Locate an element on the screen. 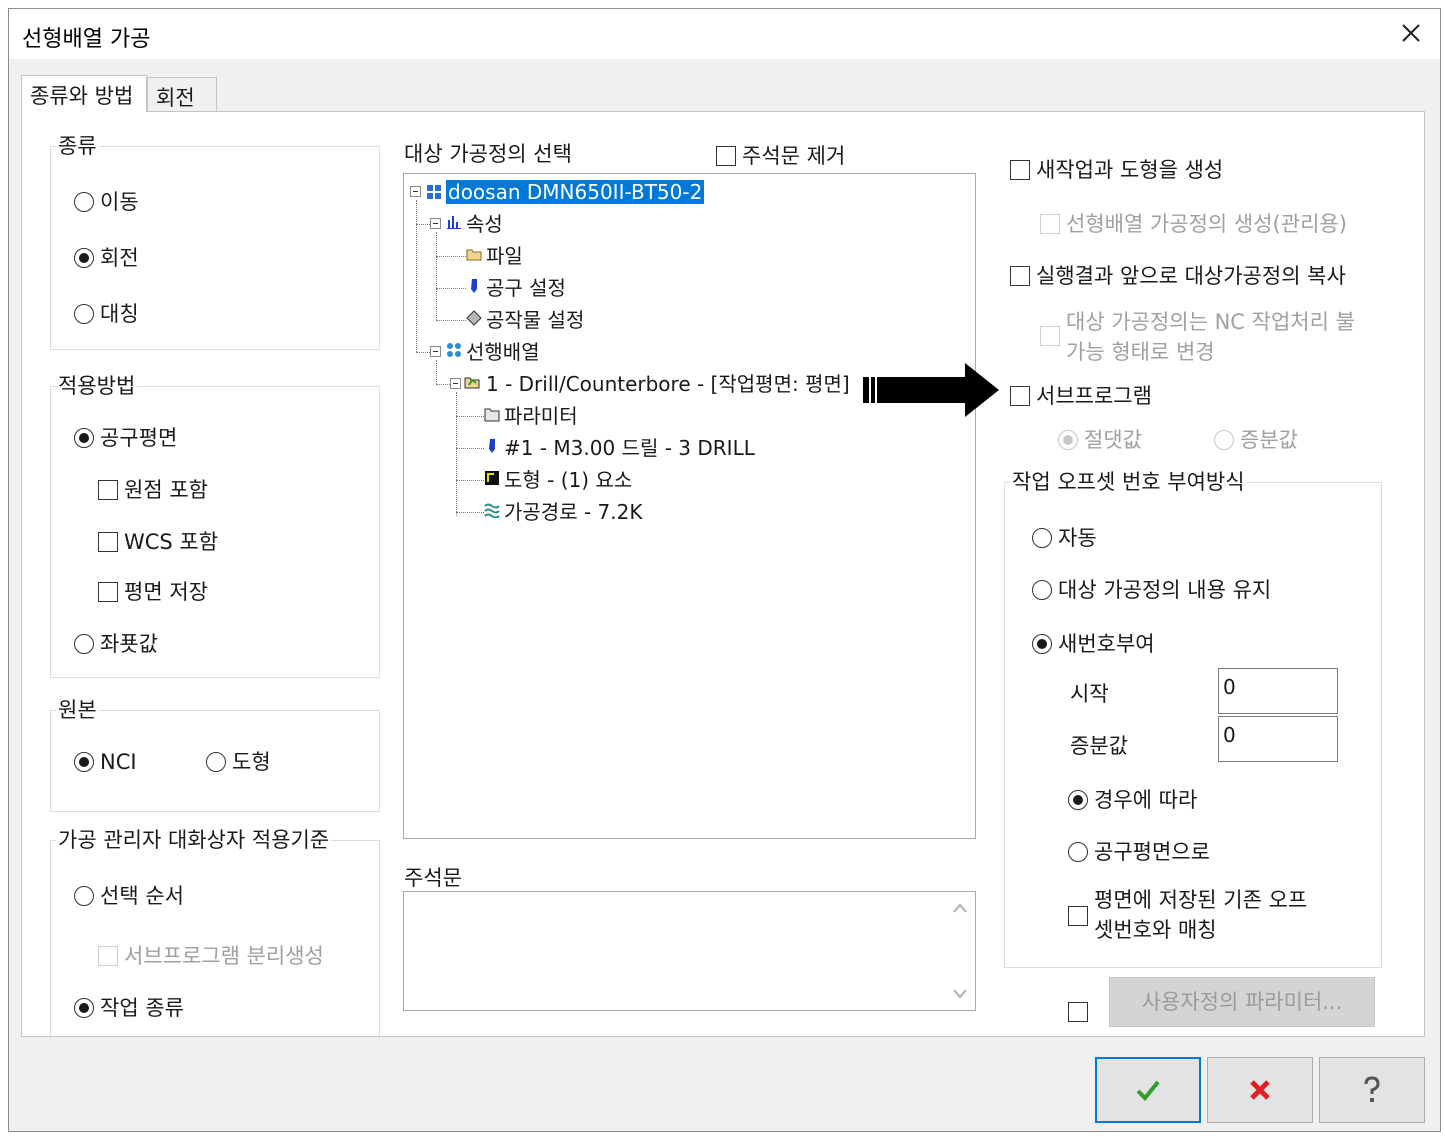 The width and height of the screenshot is (1445, 1136). folder-icon is located at coordinates (474, 255).